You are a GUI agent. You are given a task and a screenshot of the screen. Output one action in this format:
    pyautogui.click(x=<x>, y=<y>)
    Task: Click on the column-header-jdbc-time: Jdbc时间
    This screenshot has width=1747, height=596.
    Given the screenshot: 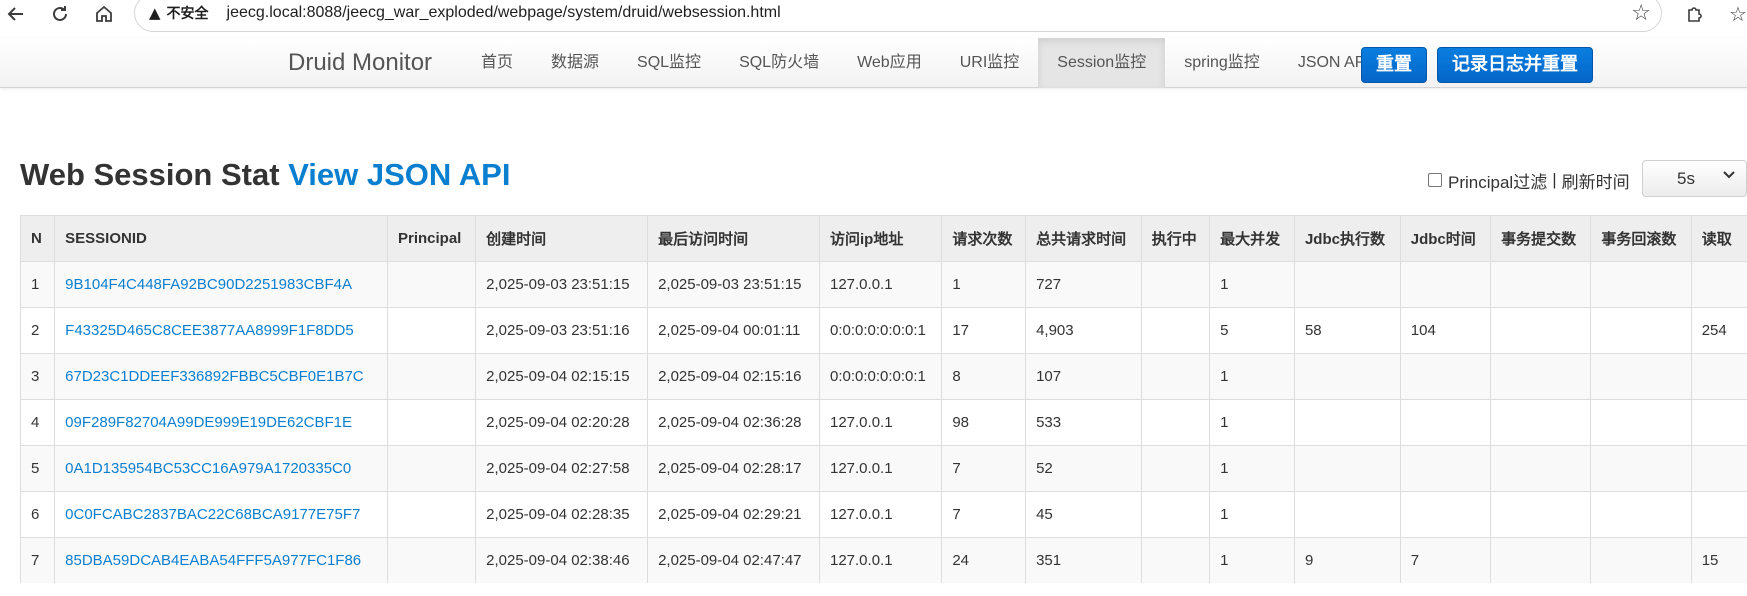 What is the action you would take?
    pyautogui.click(x=1445, y=238)
    